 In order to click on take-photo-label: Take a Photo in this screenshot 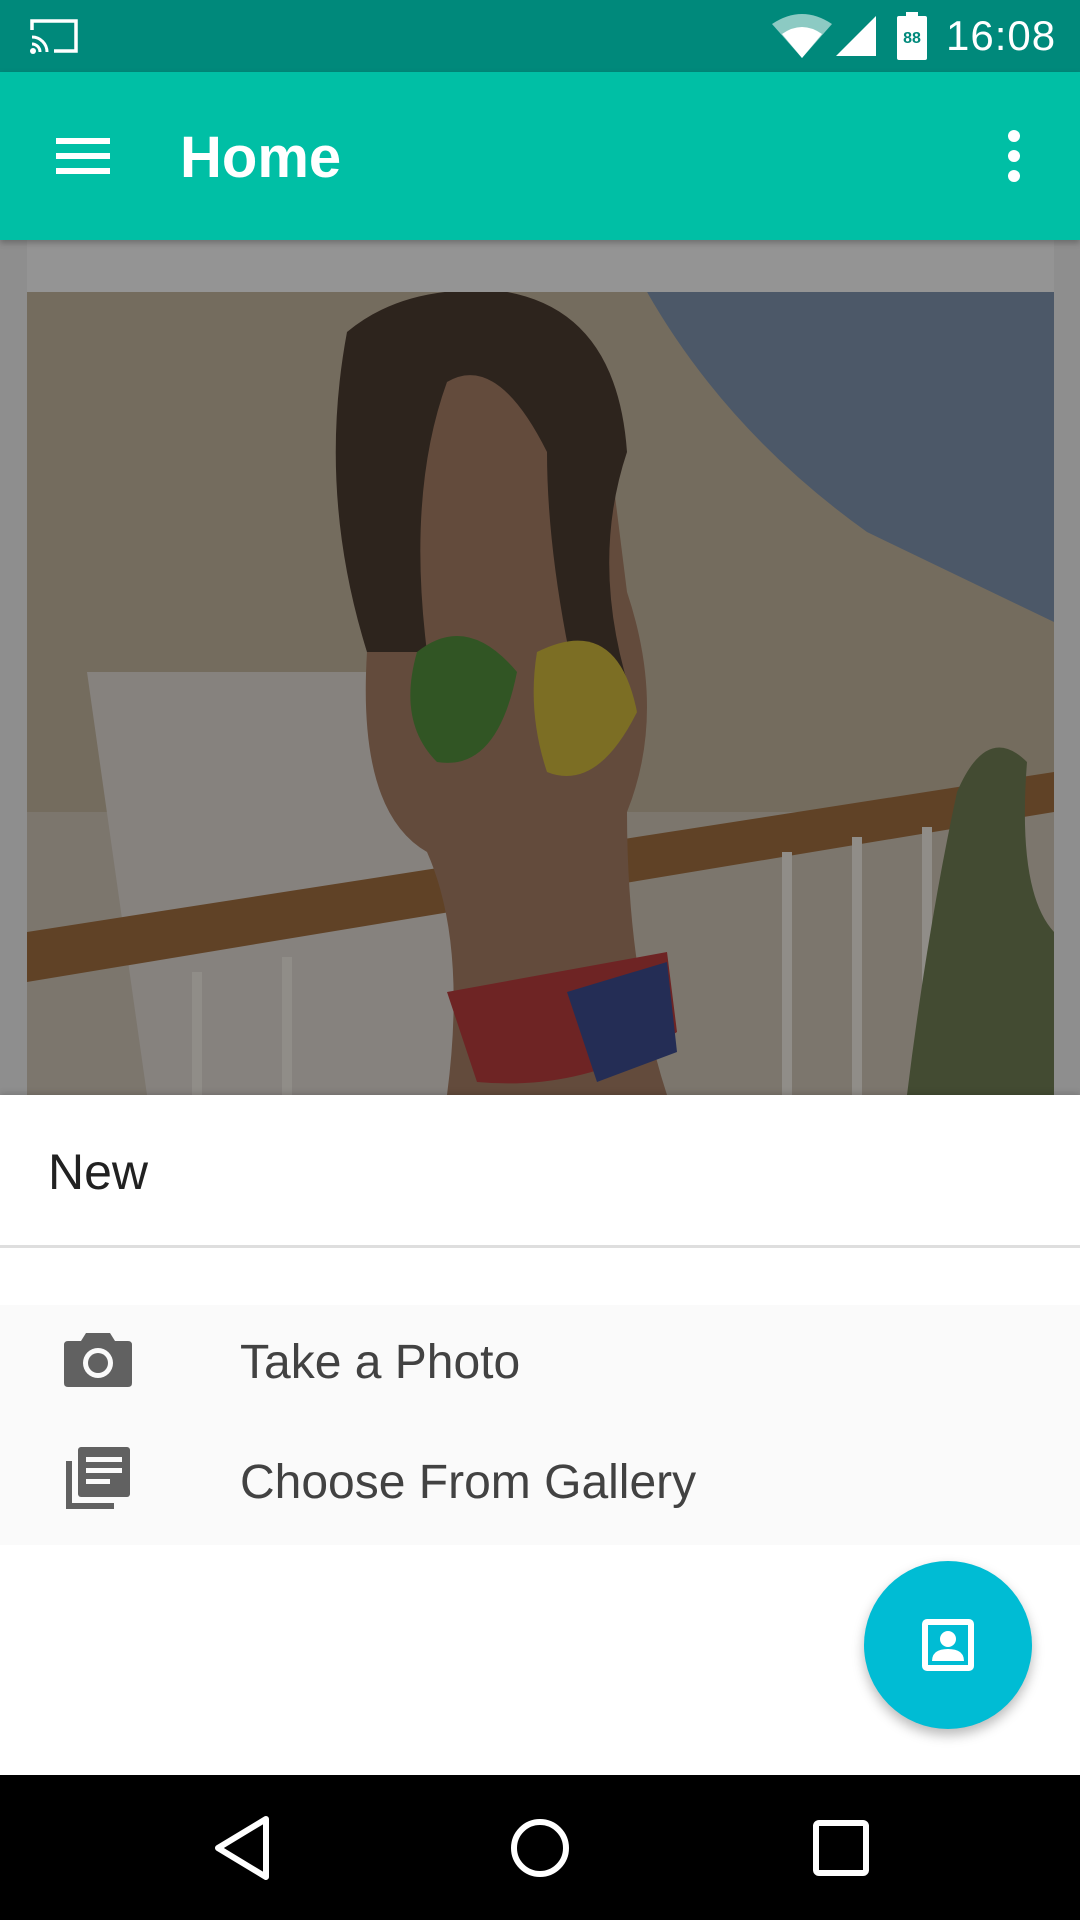, I will do `click(380, 1362)`.